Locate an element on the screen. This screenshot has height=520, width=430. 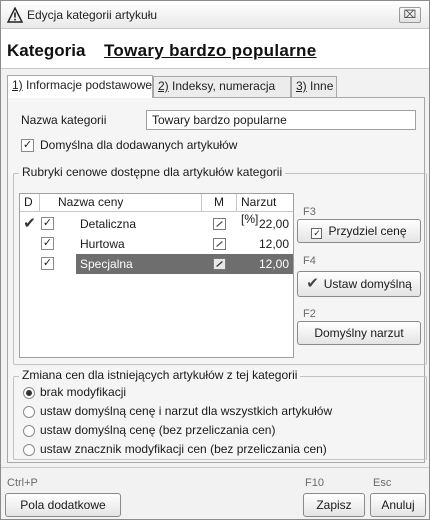
set-default-button: ✔ Ustaw domyślną is located at coordinates (359, 284).